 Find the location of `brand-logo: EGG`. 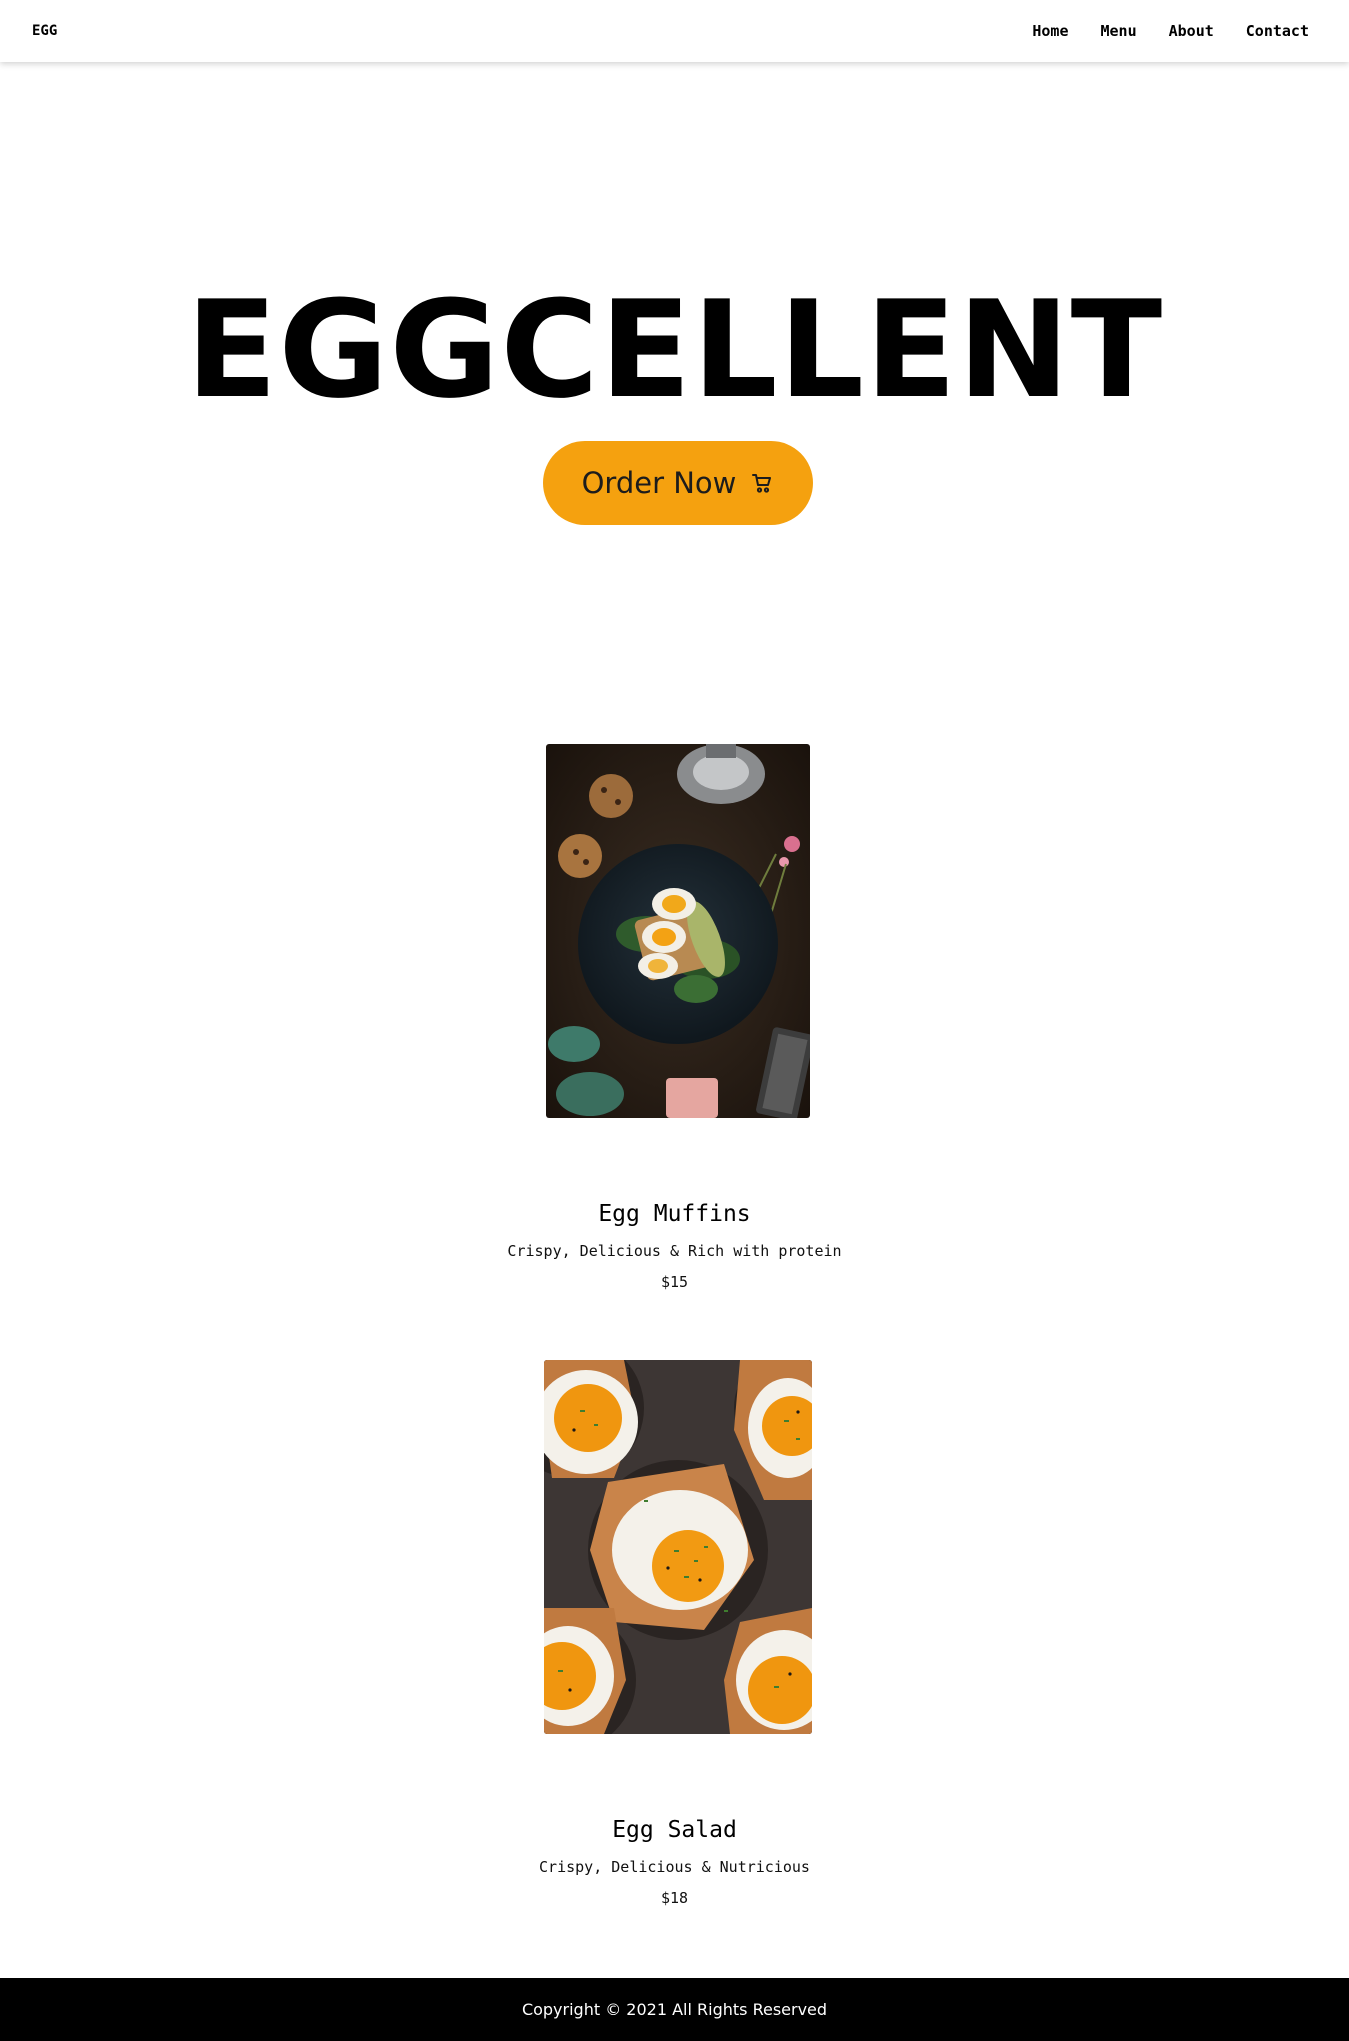

brand-logo: EGG is located at coordinates (44, 31).